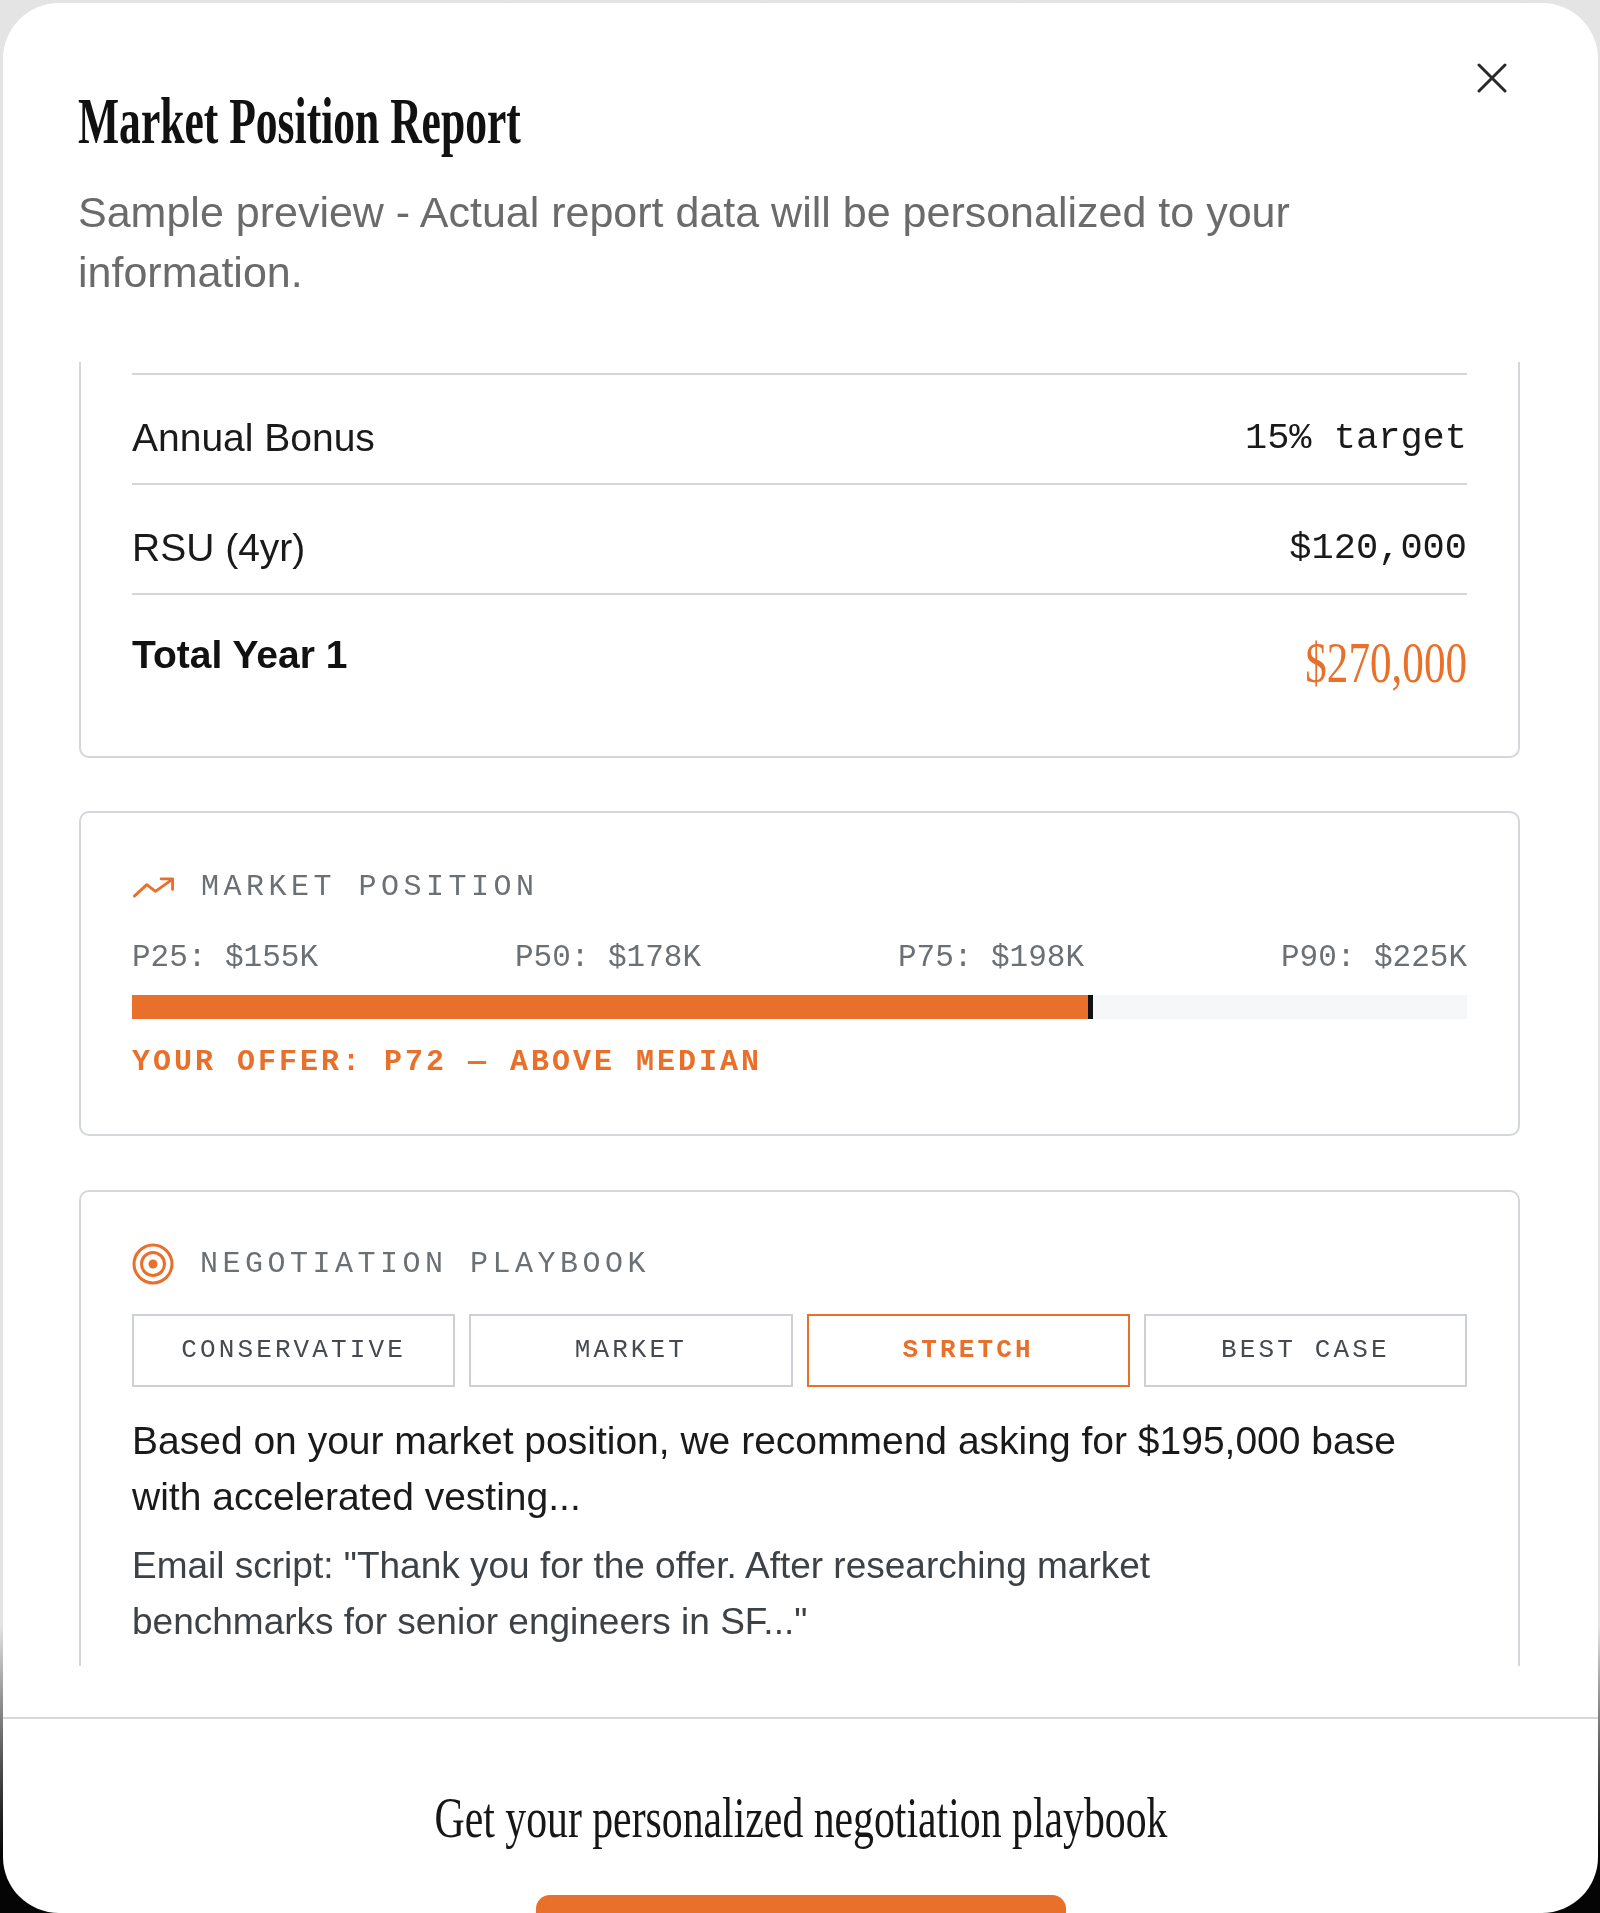 Image resolution: width=1600 pixels, height=1913 pixels. What do you see at coordinates (1373, 958) in the screenshot?
I see `percentile-label: P90: $225K` at bounding box center [1373, 958].